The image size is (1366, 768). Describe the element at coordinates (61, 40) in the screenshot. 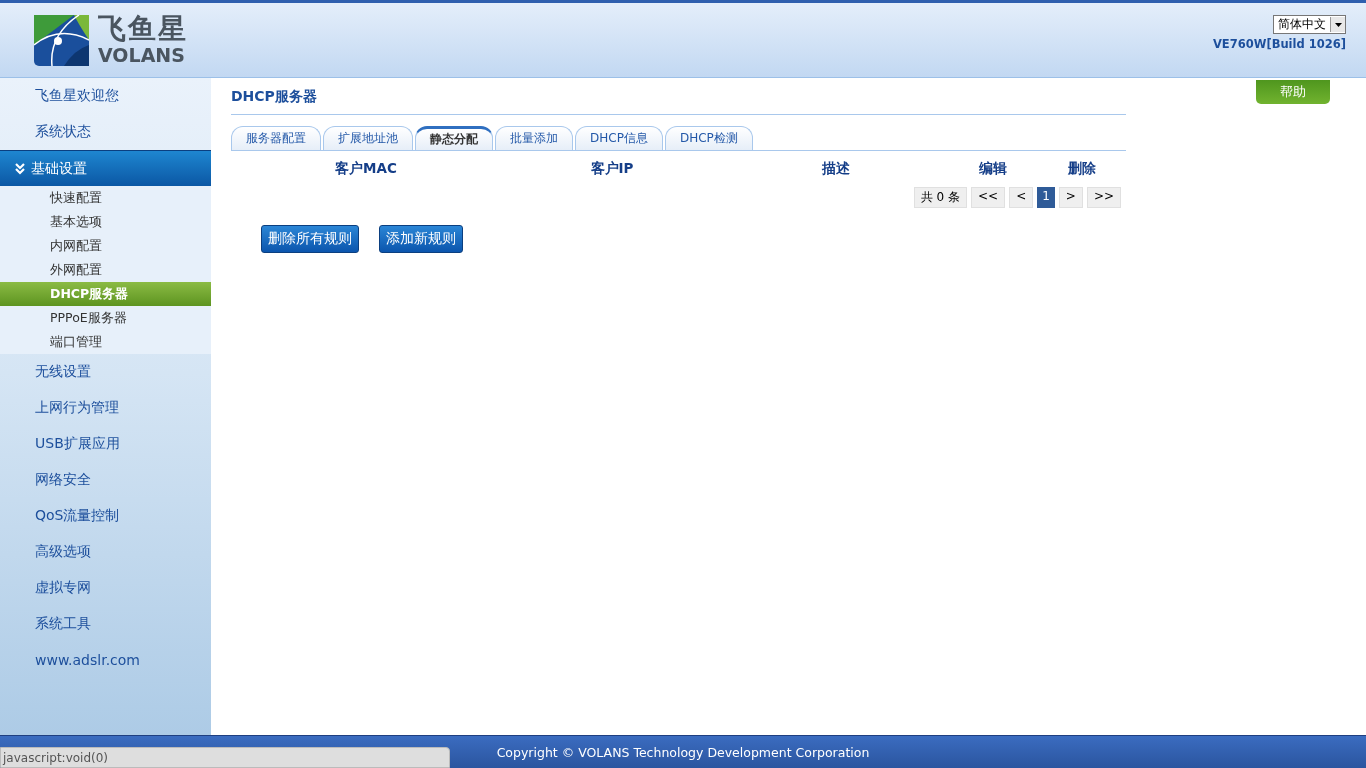

I see `logo-icon` at that location.